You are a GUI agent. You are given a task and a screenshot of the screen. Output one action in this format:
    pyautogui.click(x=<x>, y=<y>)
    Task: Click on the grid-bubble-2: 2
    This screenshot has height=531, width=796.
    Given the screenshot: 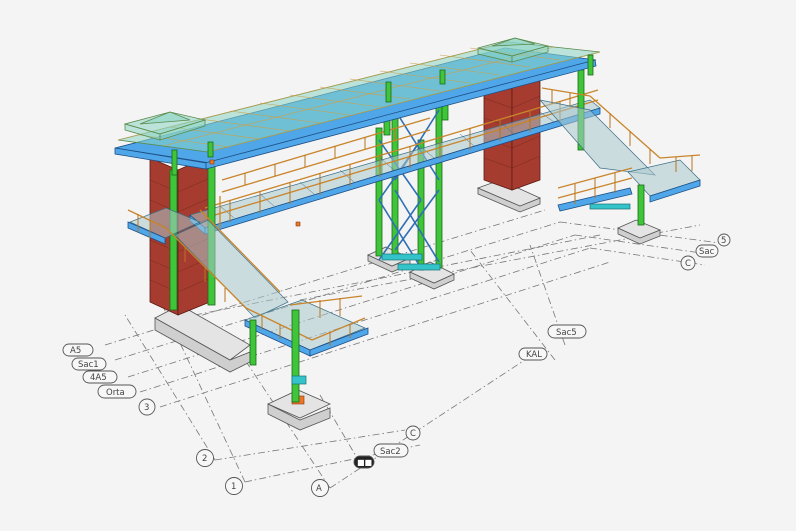 What is the action you would take?
    pyautogui.click(x=205, y=458)
    